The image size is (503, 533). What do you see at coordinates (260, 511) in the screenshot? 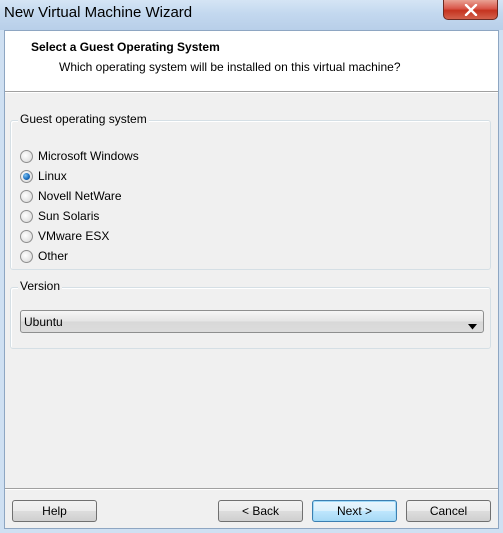
I see `back-button: < Back` at bounding box center [260, 511].